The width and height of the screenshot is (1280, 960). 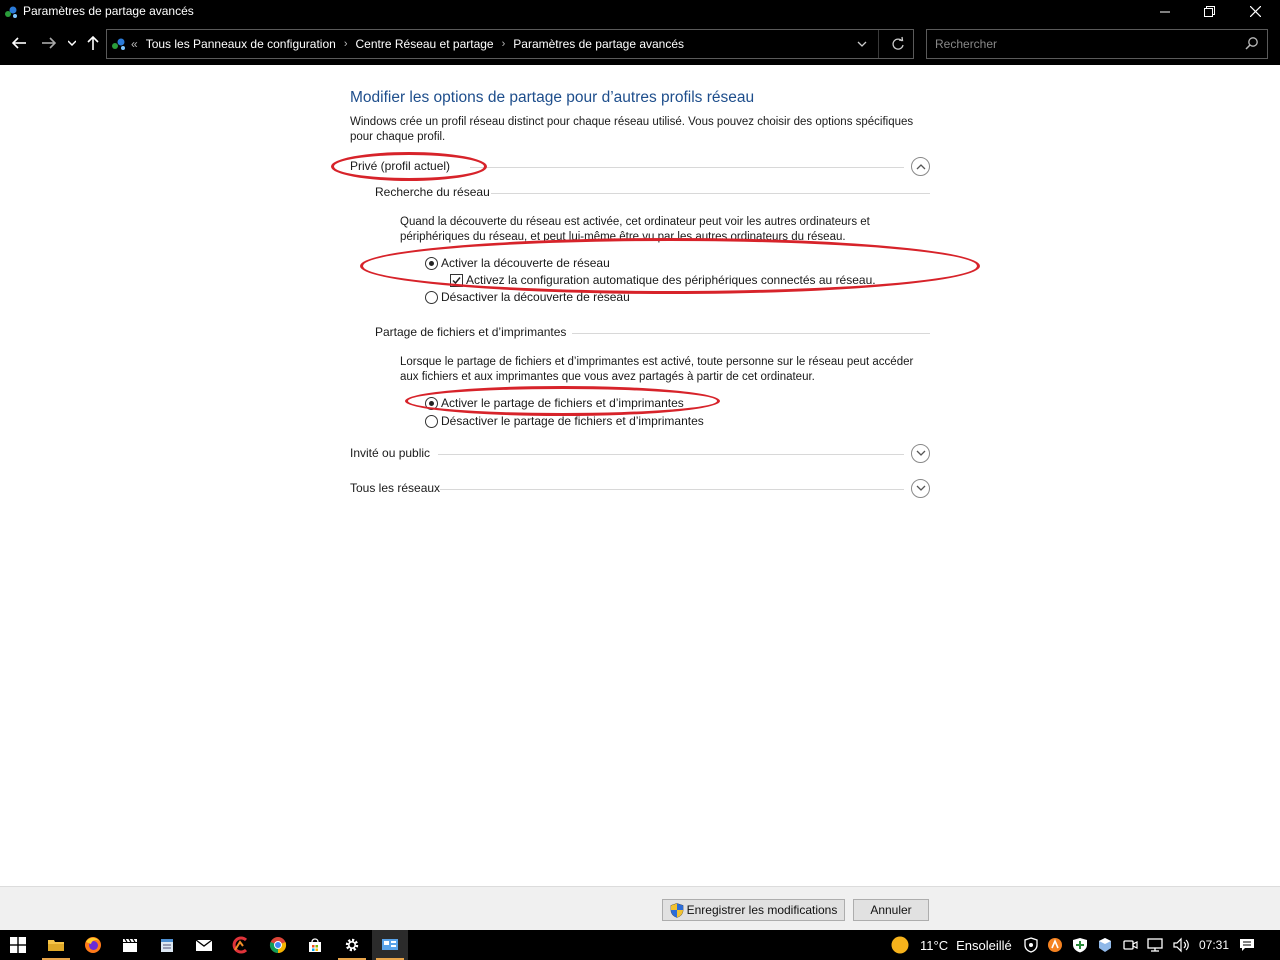 What do you see at coordinates (134, 44) in the screenshot?
I see `breadcrumb-overflow: «` at bounding box center [134, 44].